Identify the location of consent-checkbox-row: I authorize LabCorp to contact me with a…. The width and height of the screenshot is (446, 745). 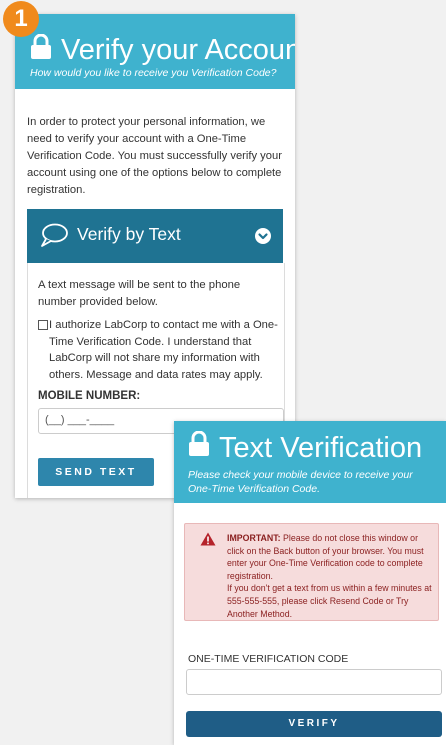
(160, 350).